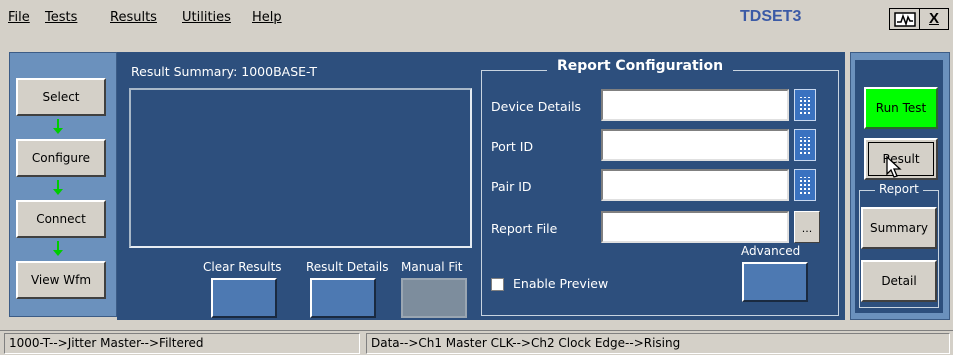 This screenshot has height=355, width=953. What do you see at coordinates (561, 283) in the screenshot?
I see `enable-preview-label: Enable Preview` at bounding box center [561, 283].